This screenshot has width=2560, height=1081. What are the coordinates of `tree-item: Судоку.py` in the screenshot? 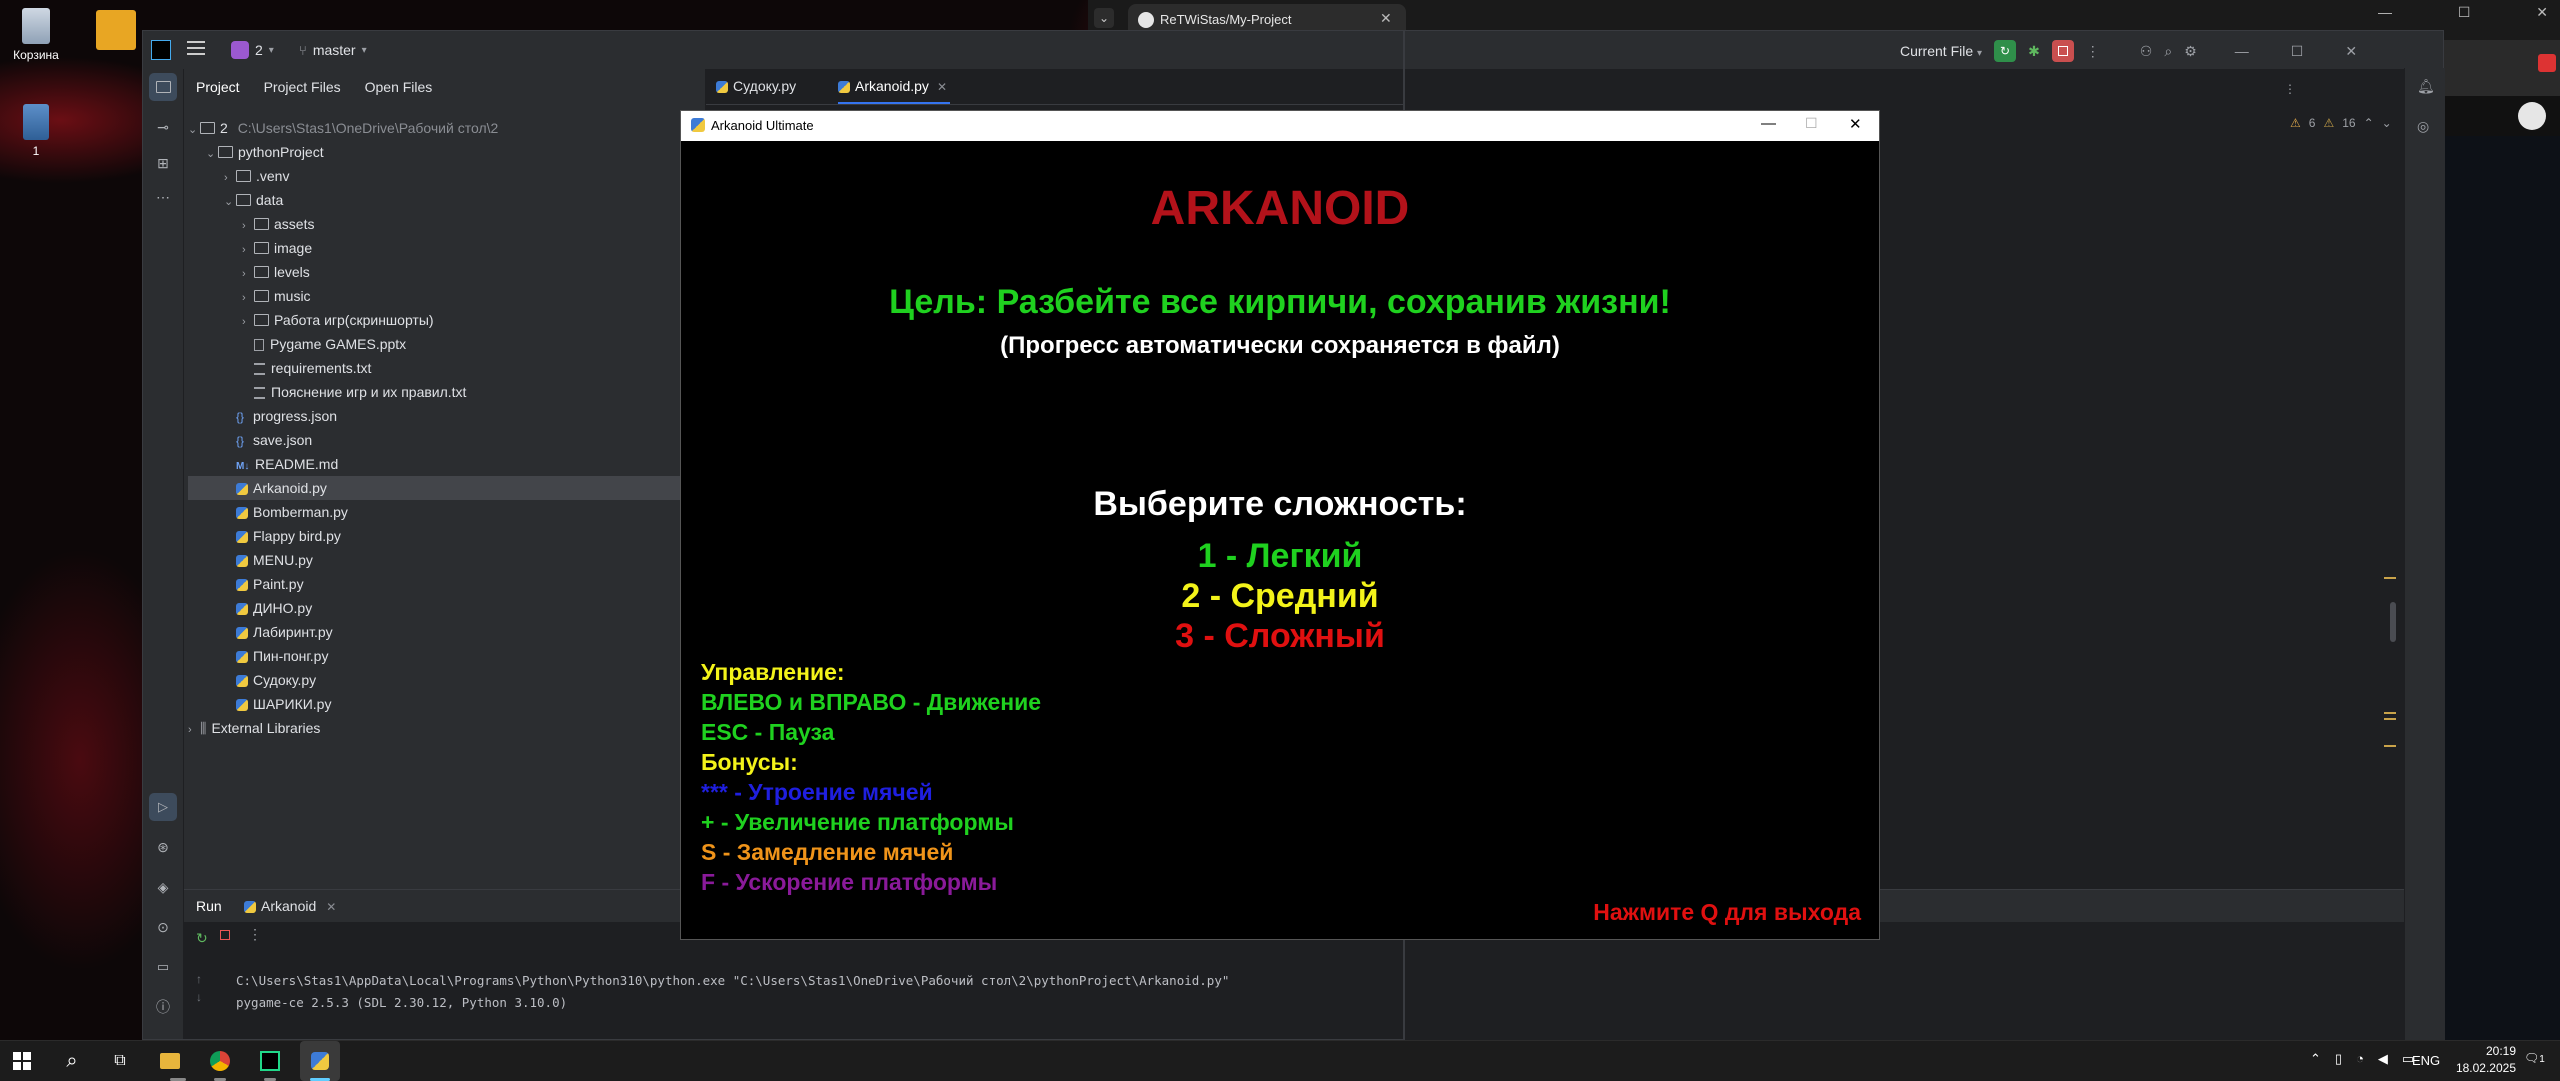 It's located at (445, 680).